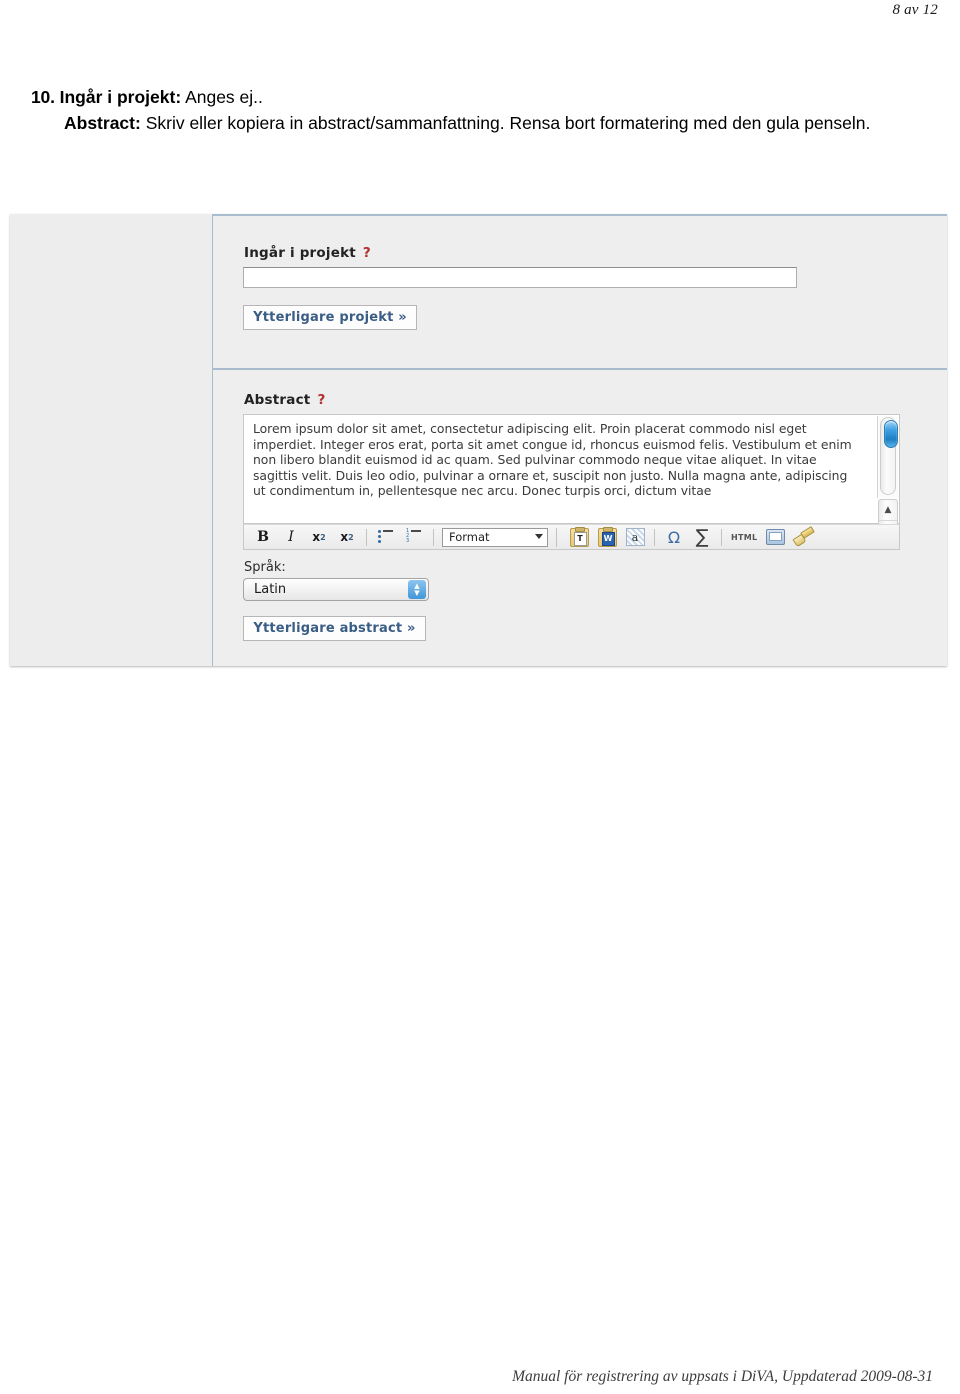 This screenshot has width=960, height=1394. What do you see at coordinates (702, 537) in the screenshot?
I see `math-symbol-button: ∑` at bounding box center [702, 537].